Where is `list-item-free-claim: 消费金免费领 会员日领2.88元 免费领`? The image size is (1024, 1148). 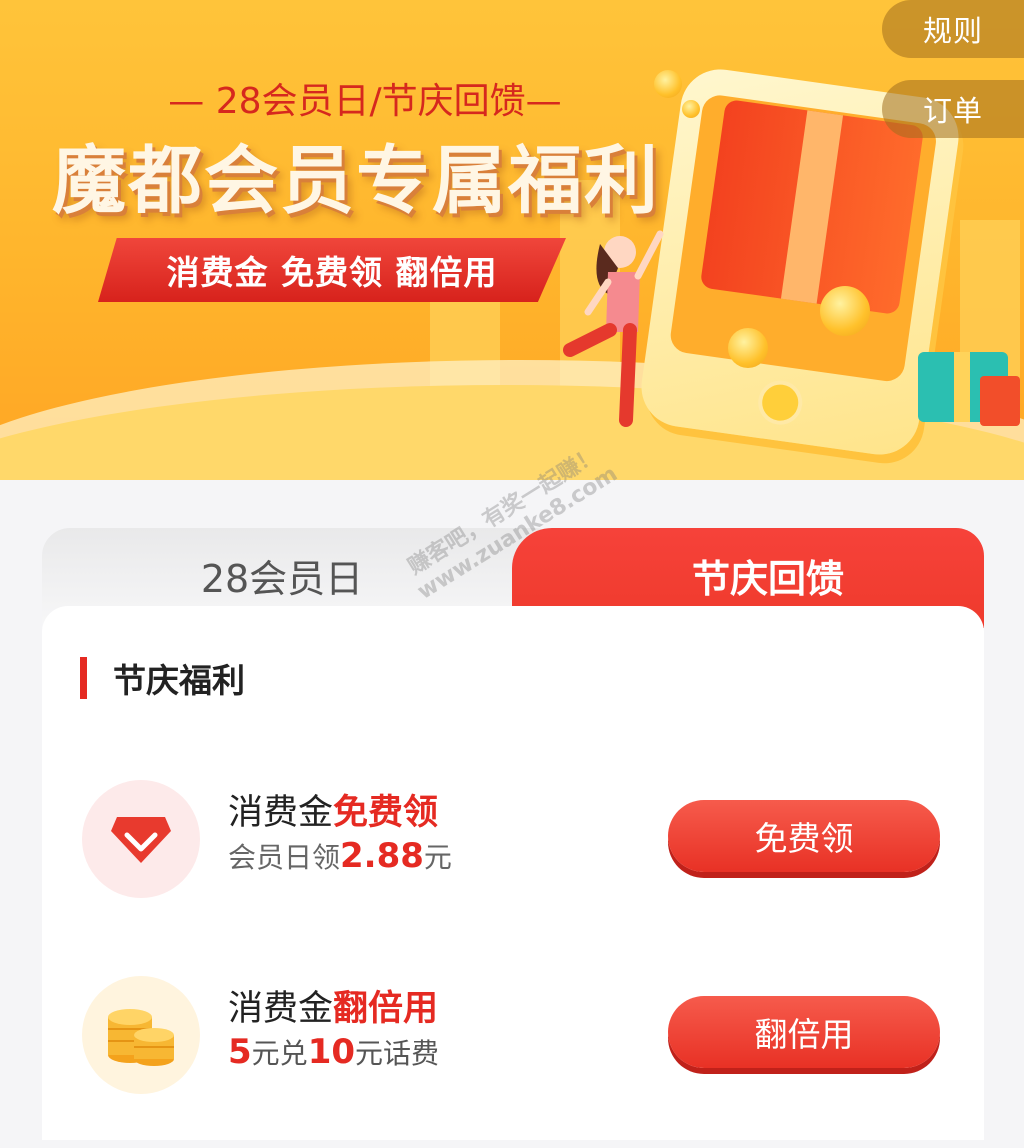
list-item-free-claim: 消费金免费领 会员日领2.88元 免费领 is located at coordinates (513, 838).